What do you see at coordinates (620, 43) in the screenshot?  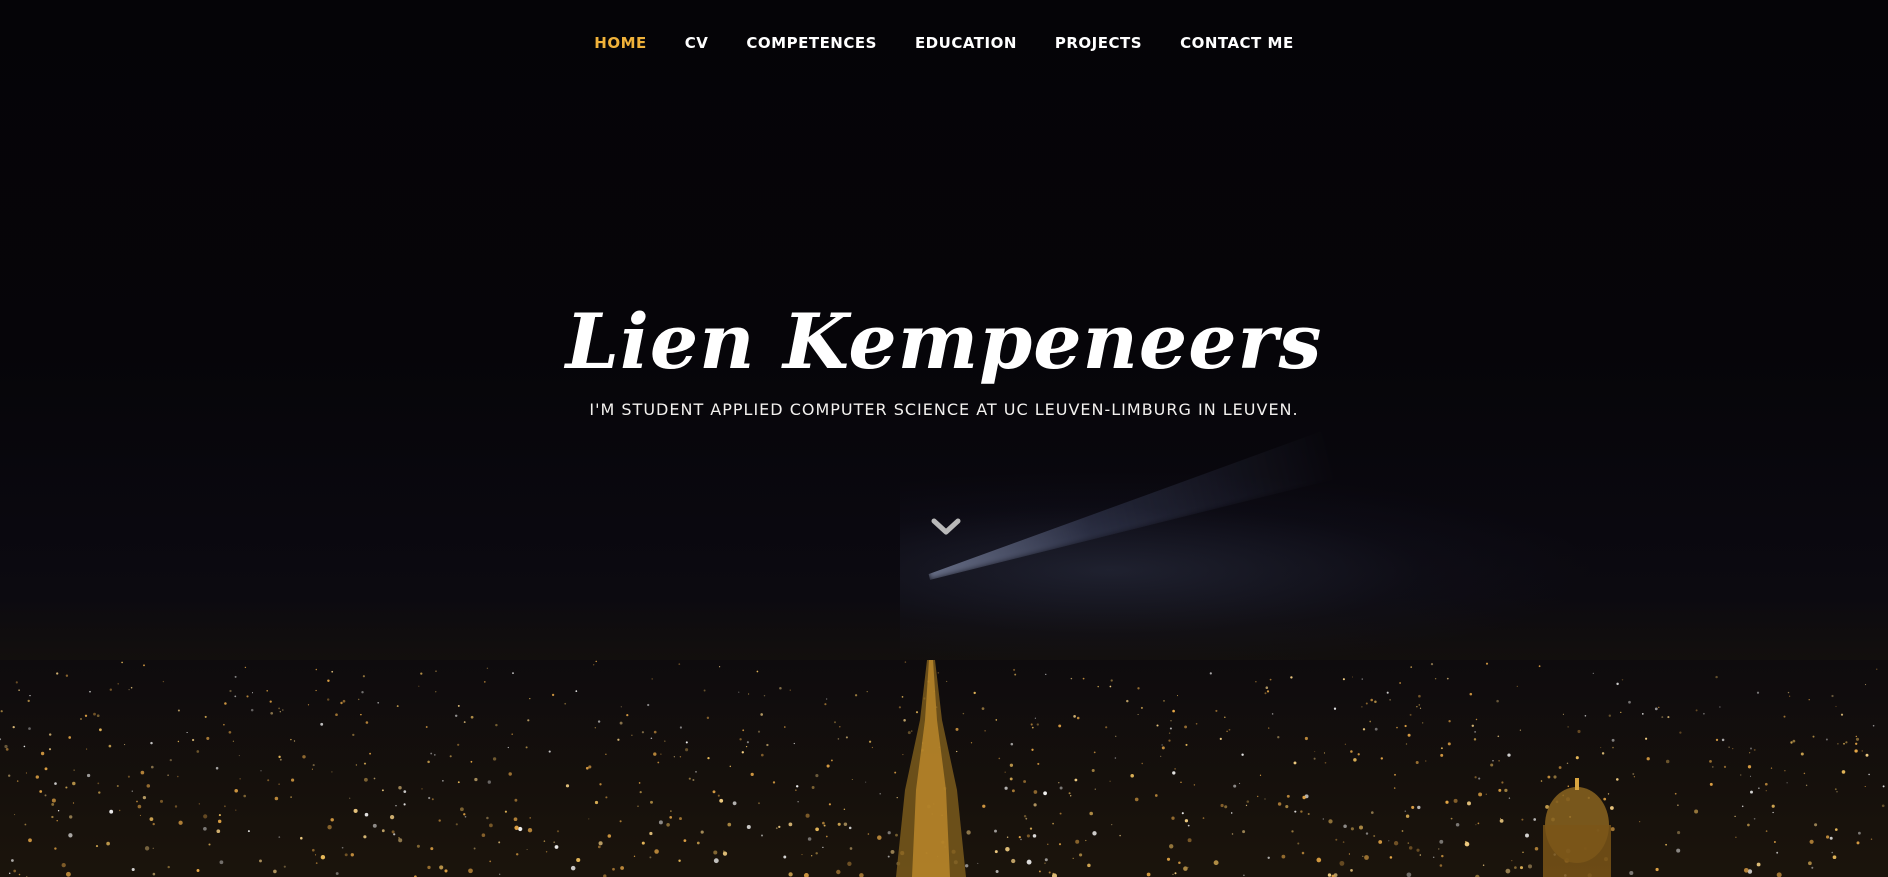 I see `nav-item-home: HOME` at bounding box center [620, 43].